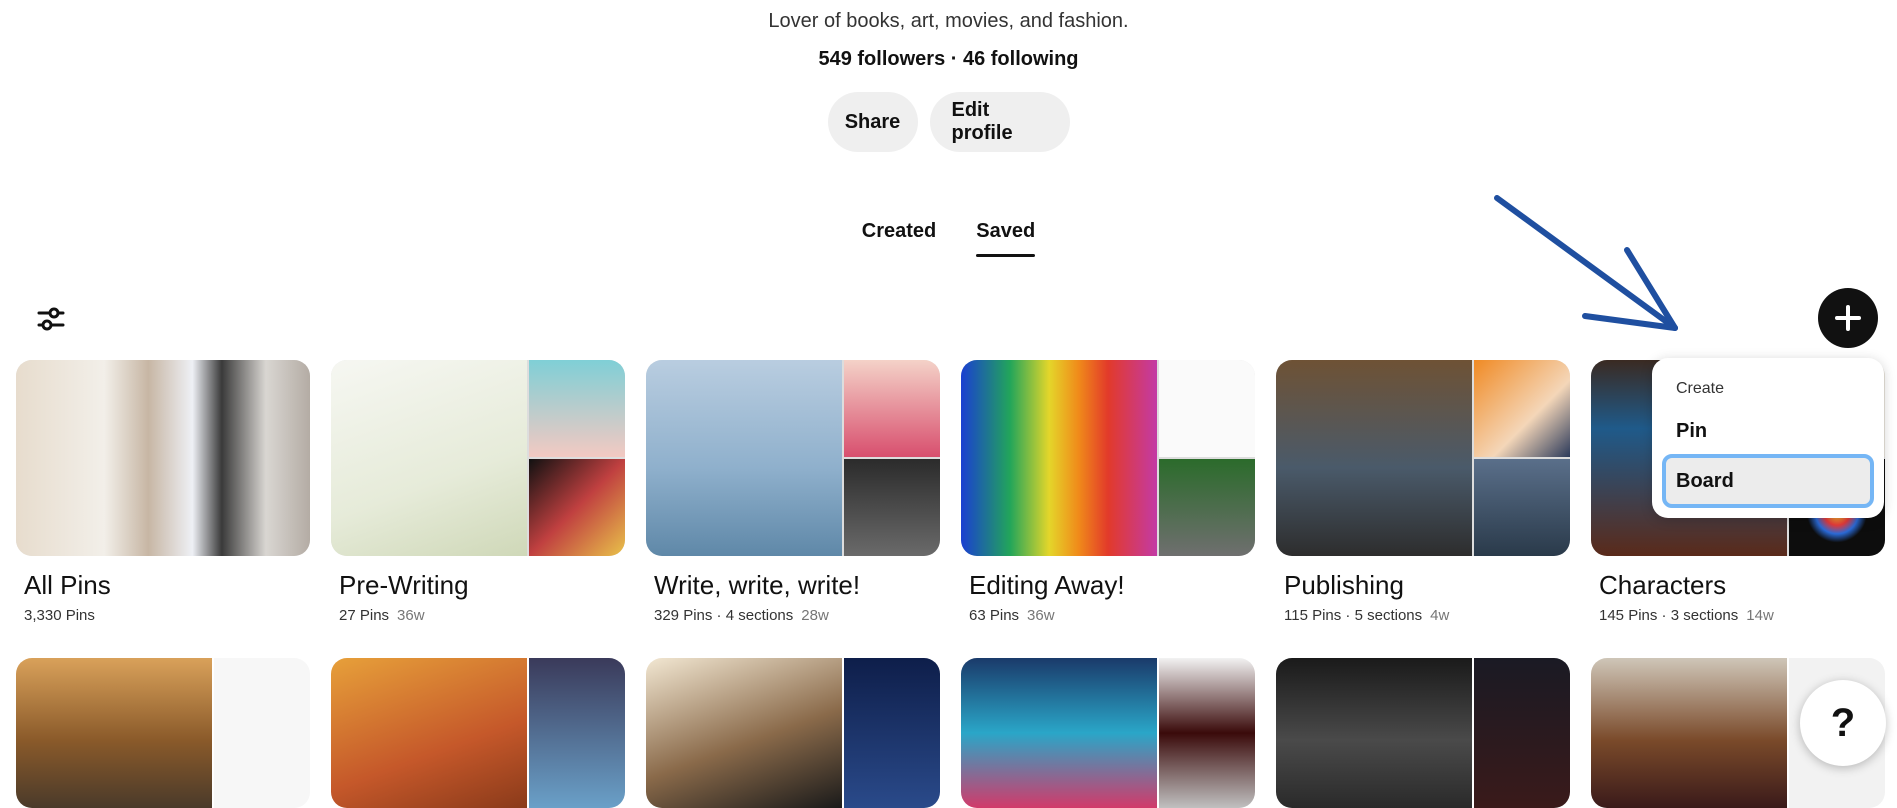 Image resolution: width=1897 pixels, height=808 pixels. Describe the element at coordinates (1108, 615) in the screenshot. I see `board-meta: 63 Pins 36w` at that location.